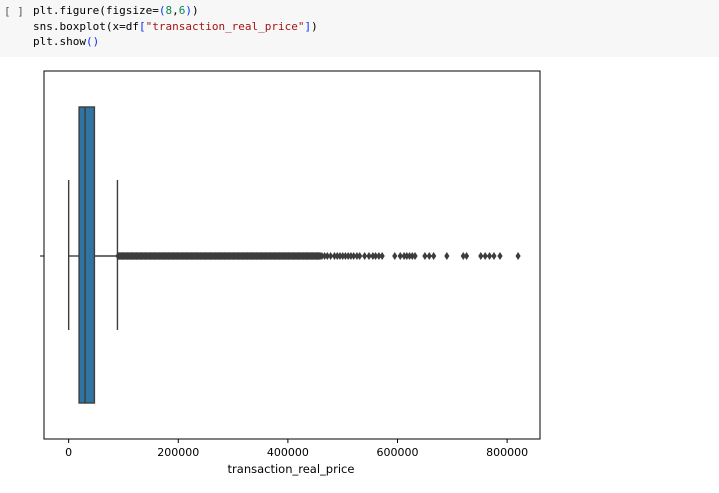 This screenshot has width=719, height=493. What do you see at coordinates (92, 41) in the screenshot?
I see `code-token: ()` at bounding box center [92, 41].